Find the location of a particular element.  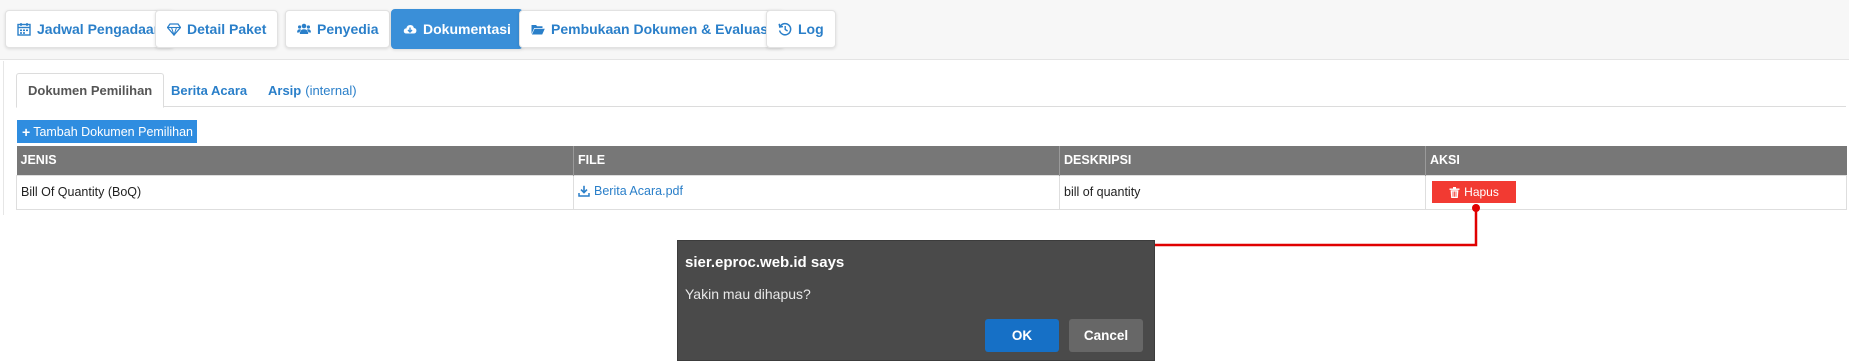

tab-dokumen-pemilihan: Dokumen Pemilihan is located at coordinates (90, 90).